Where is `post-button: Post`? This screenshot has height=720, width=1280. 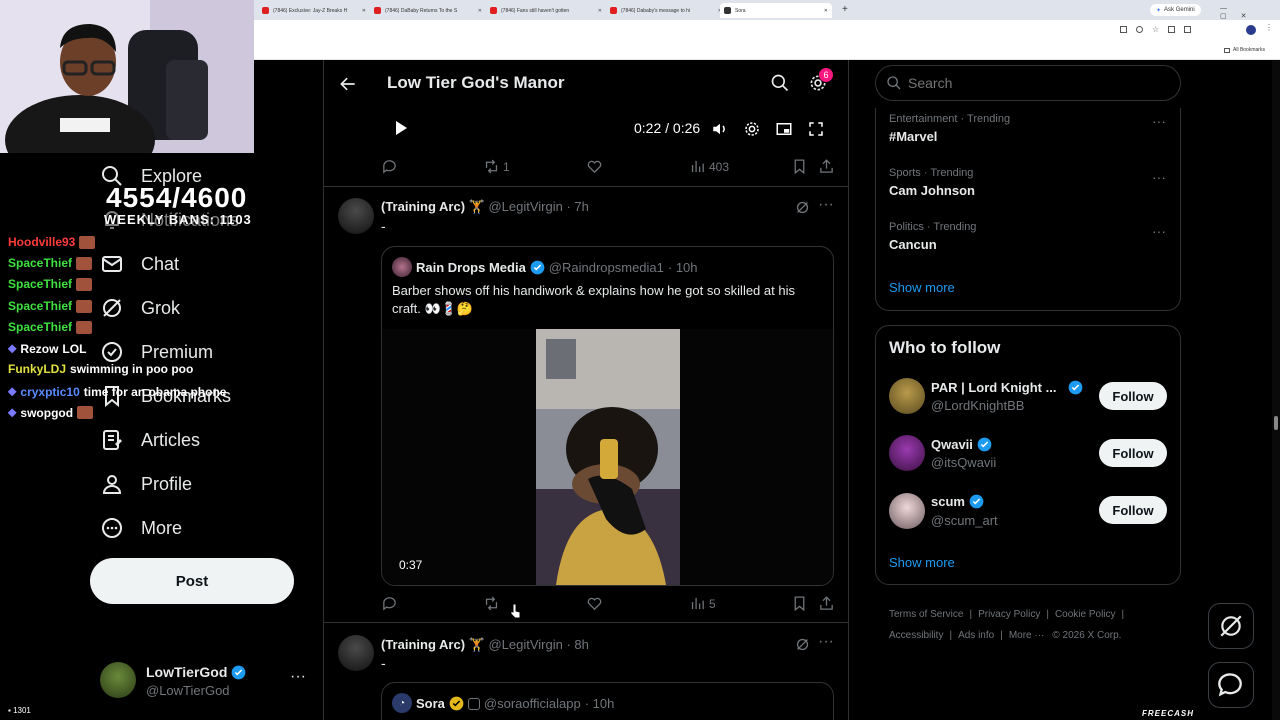
post-button: Post is located at coordinates (192, 581).